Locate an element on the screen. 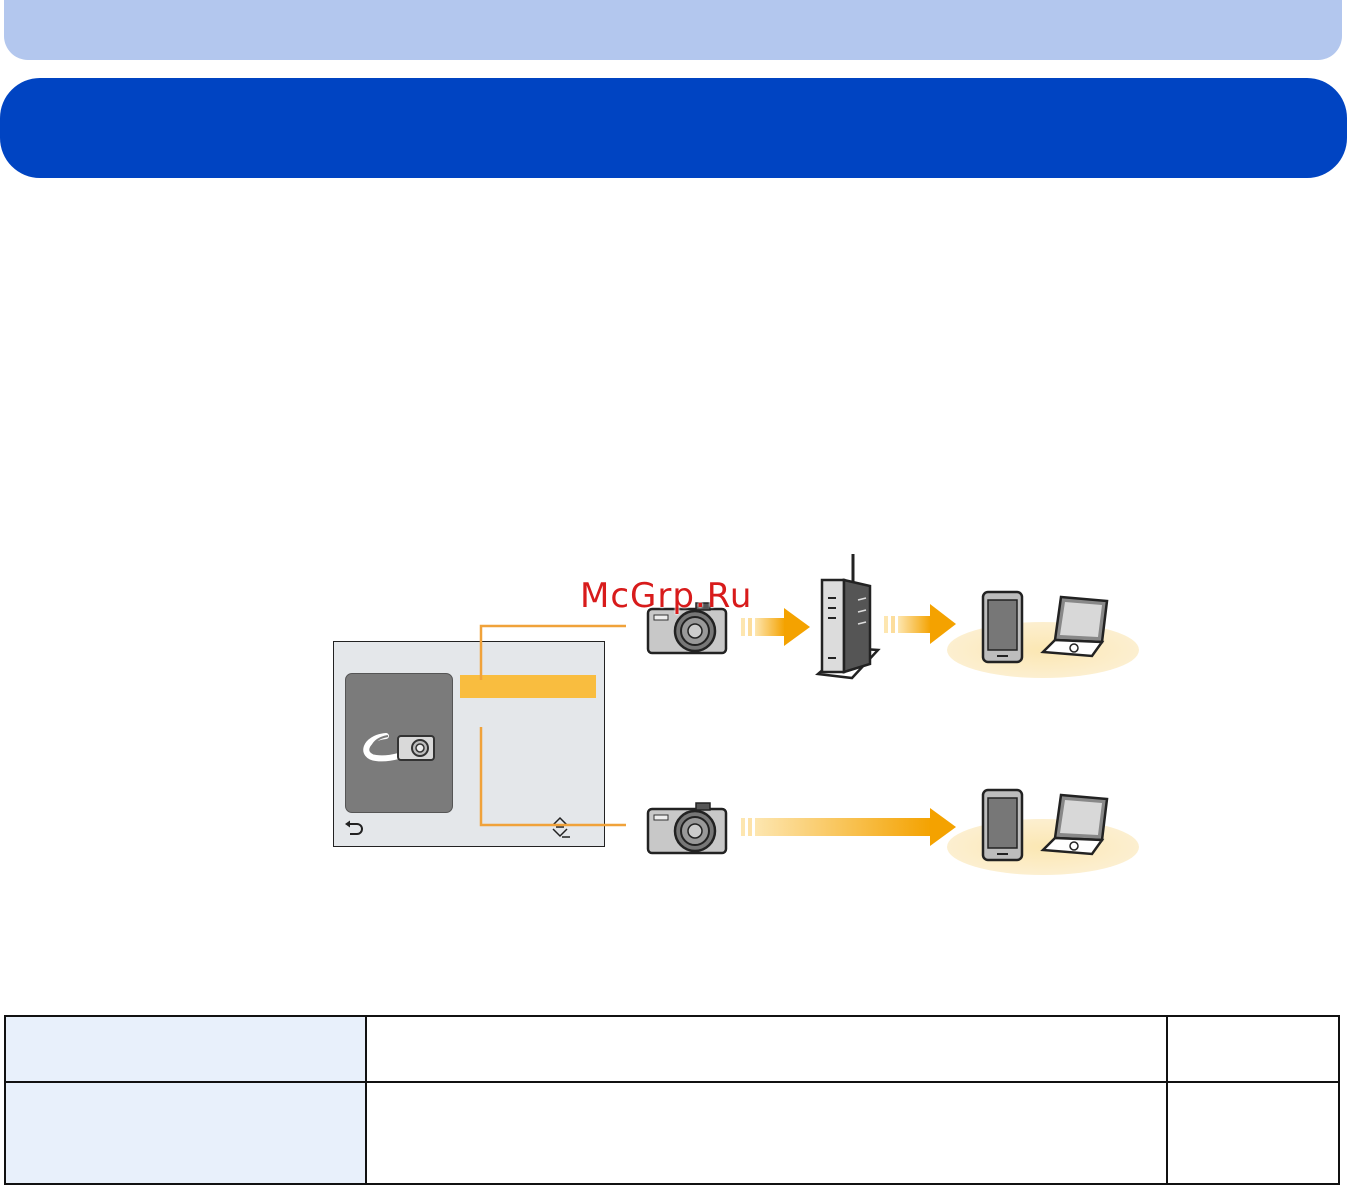 This screenshot has height=1189, width=1347. up-down-scroll-icon is located at coordinates (560, 828).